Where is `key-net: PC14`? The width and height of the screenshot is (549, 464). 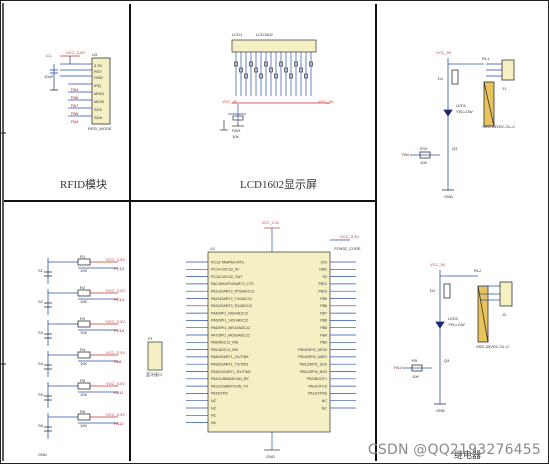
key-net: PC14 is located at coordinates (119, 299).